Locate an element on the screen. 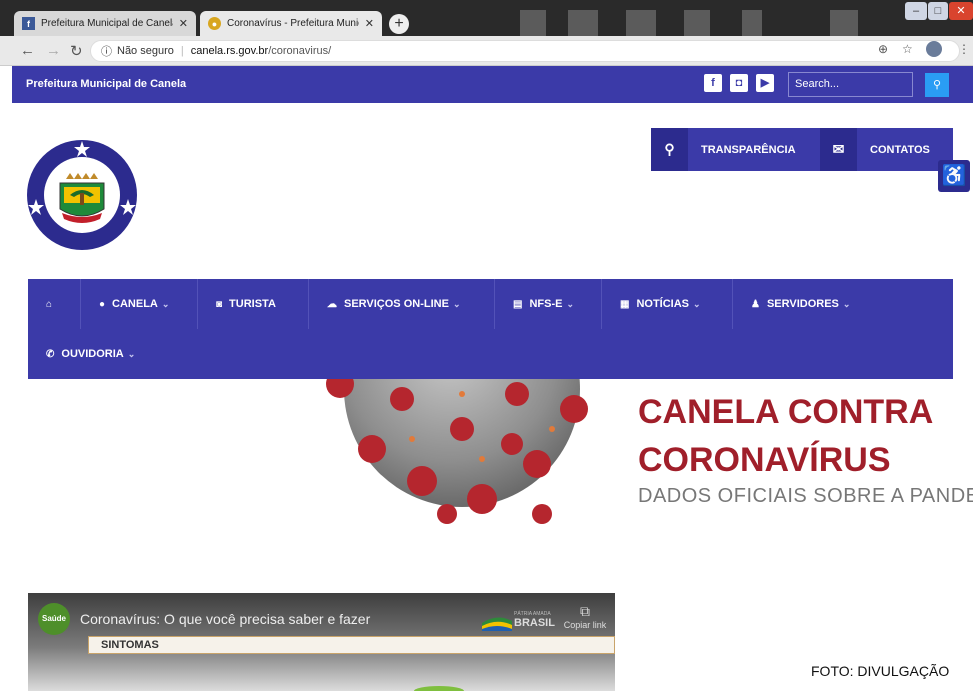  facebook-icon: f is located at coordinates (713, 83).